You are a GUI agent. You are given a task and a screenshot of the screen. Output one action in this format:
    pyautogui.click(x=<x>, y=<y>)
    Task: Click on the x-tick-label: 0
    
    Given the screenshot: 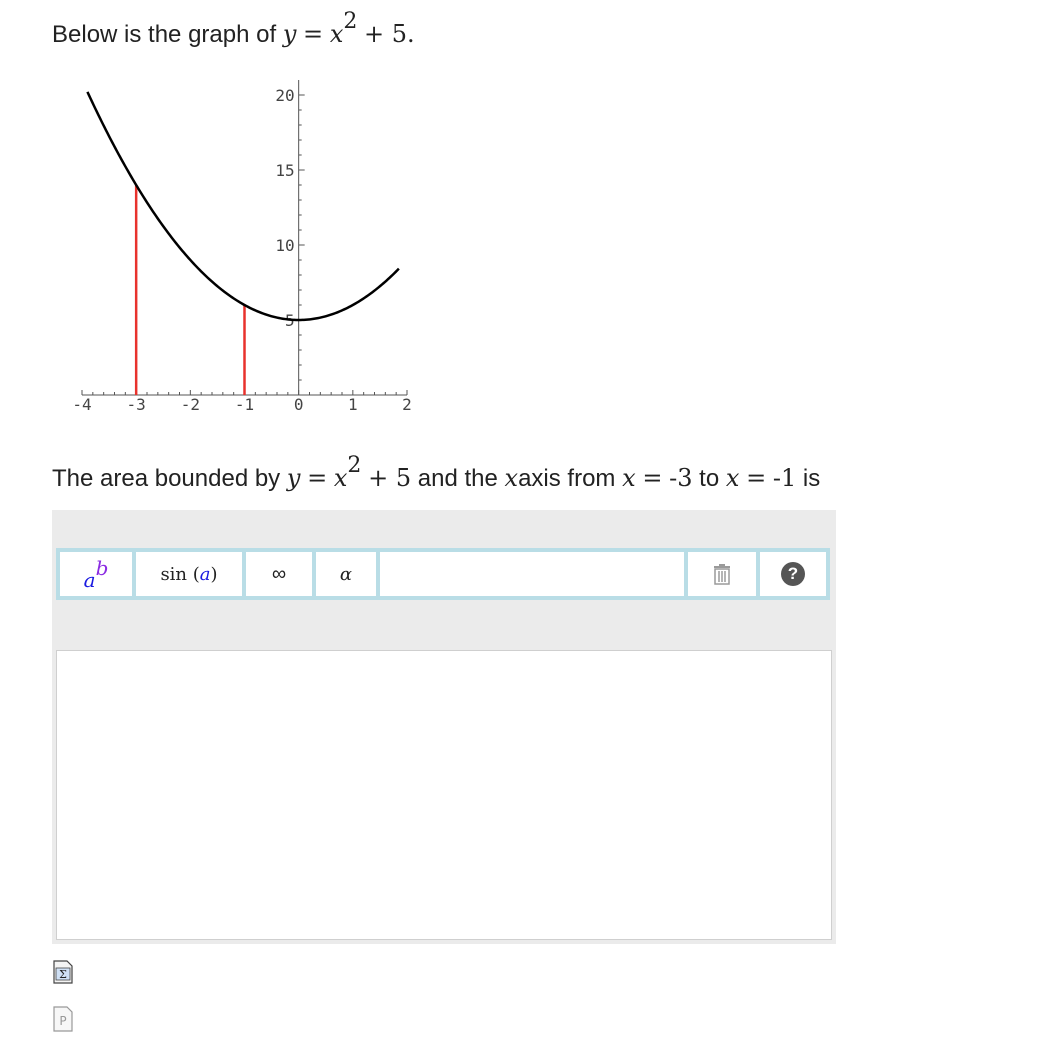 What is the action you would take?
    pyautogui.click(x=299, y=404)
    